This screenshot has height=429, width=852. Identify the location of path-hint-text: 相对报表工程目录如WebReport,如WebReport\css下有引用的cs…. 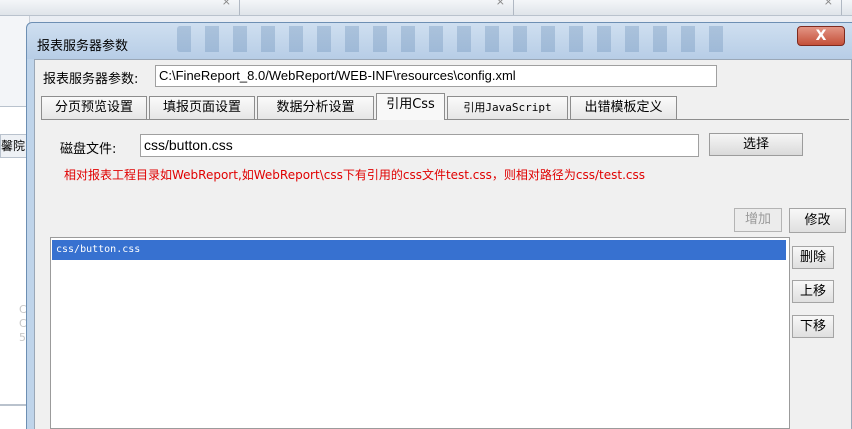
(355, 175).